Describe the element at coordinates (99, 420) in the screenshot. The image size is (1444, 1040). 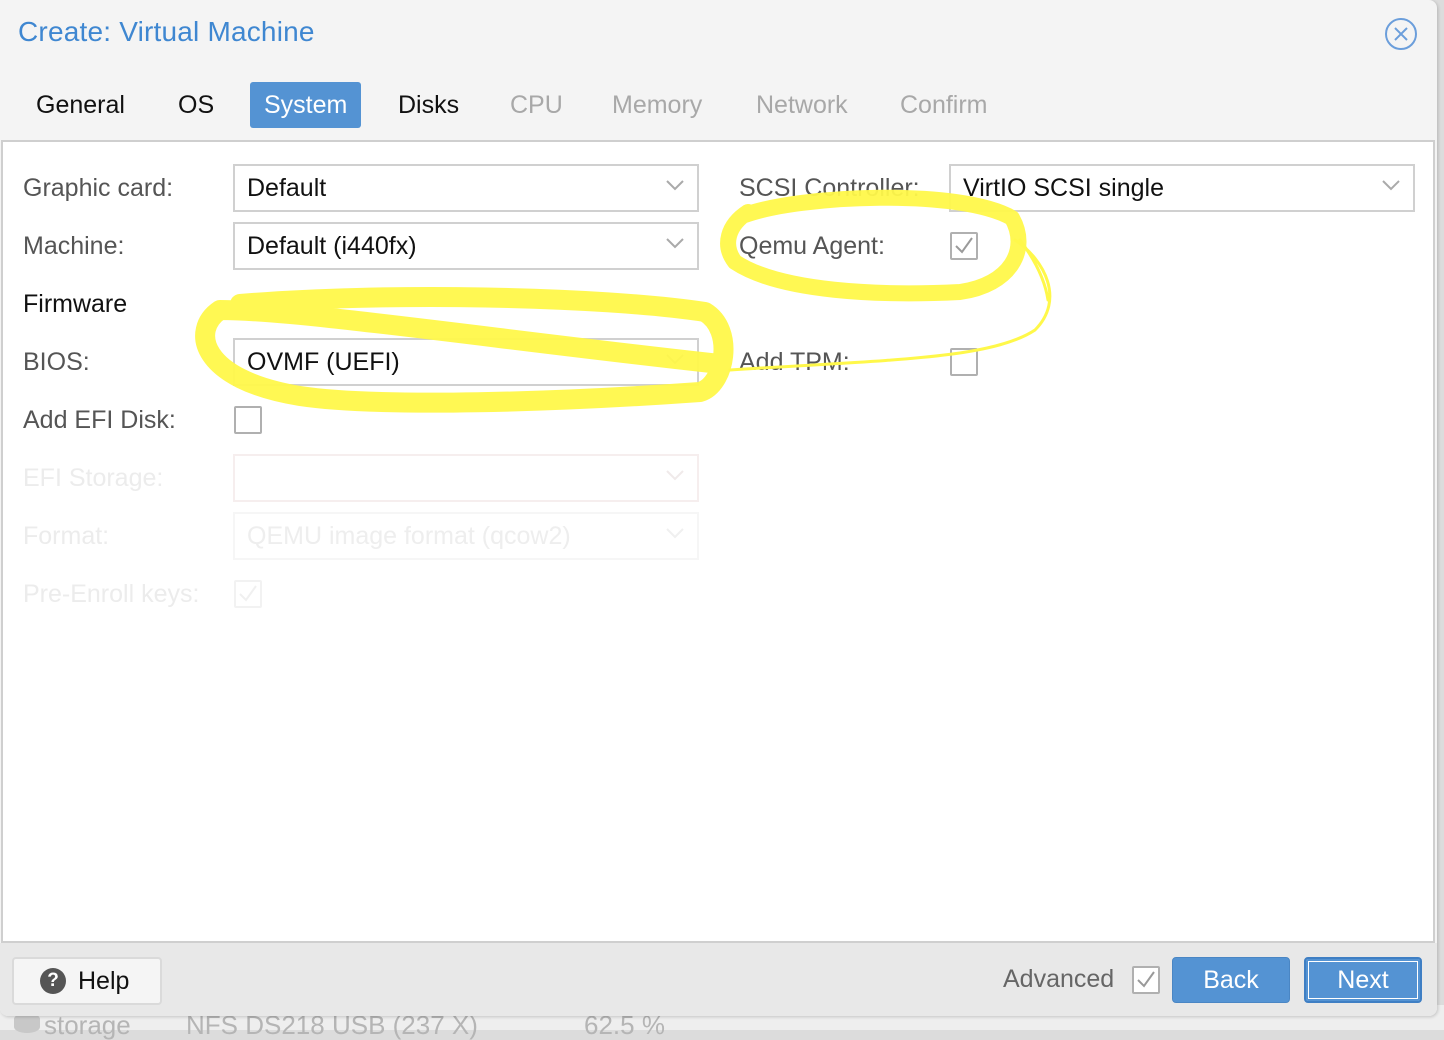
I see `add-efi-disk-label: Add EFI Disk:` at that location.